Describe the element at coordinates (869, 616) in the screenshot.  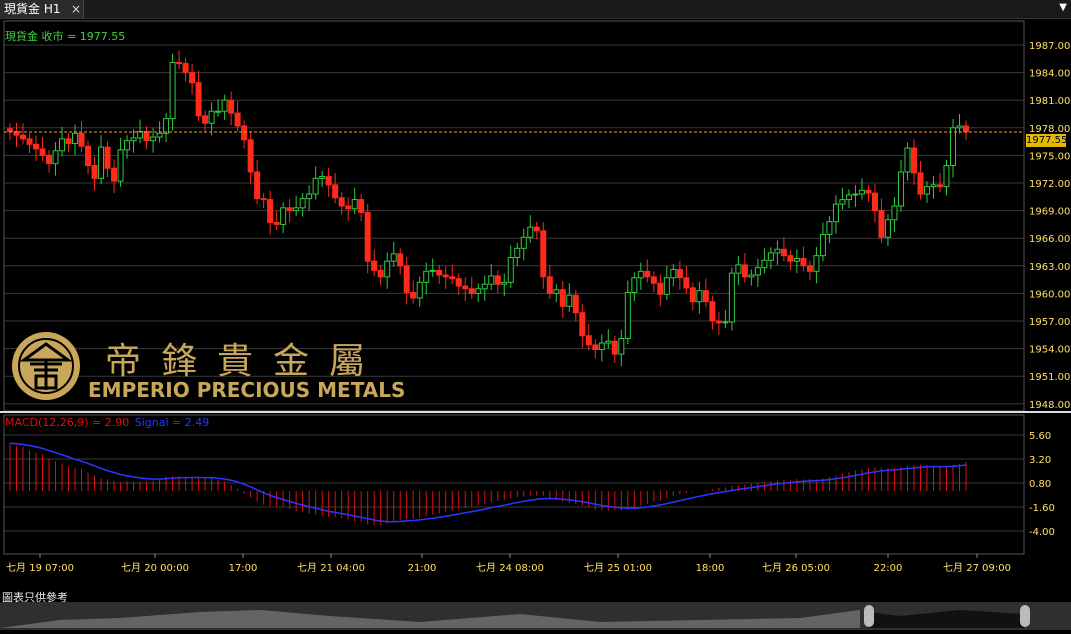
I see `scroll-handle-left` at that location.